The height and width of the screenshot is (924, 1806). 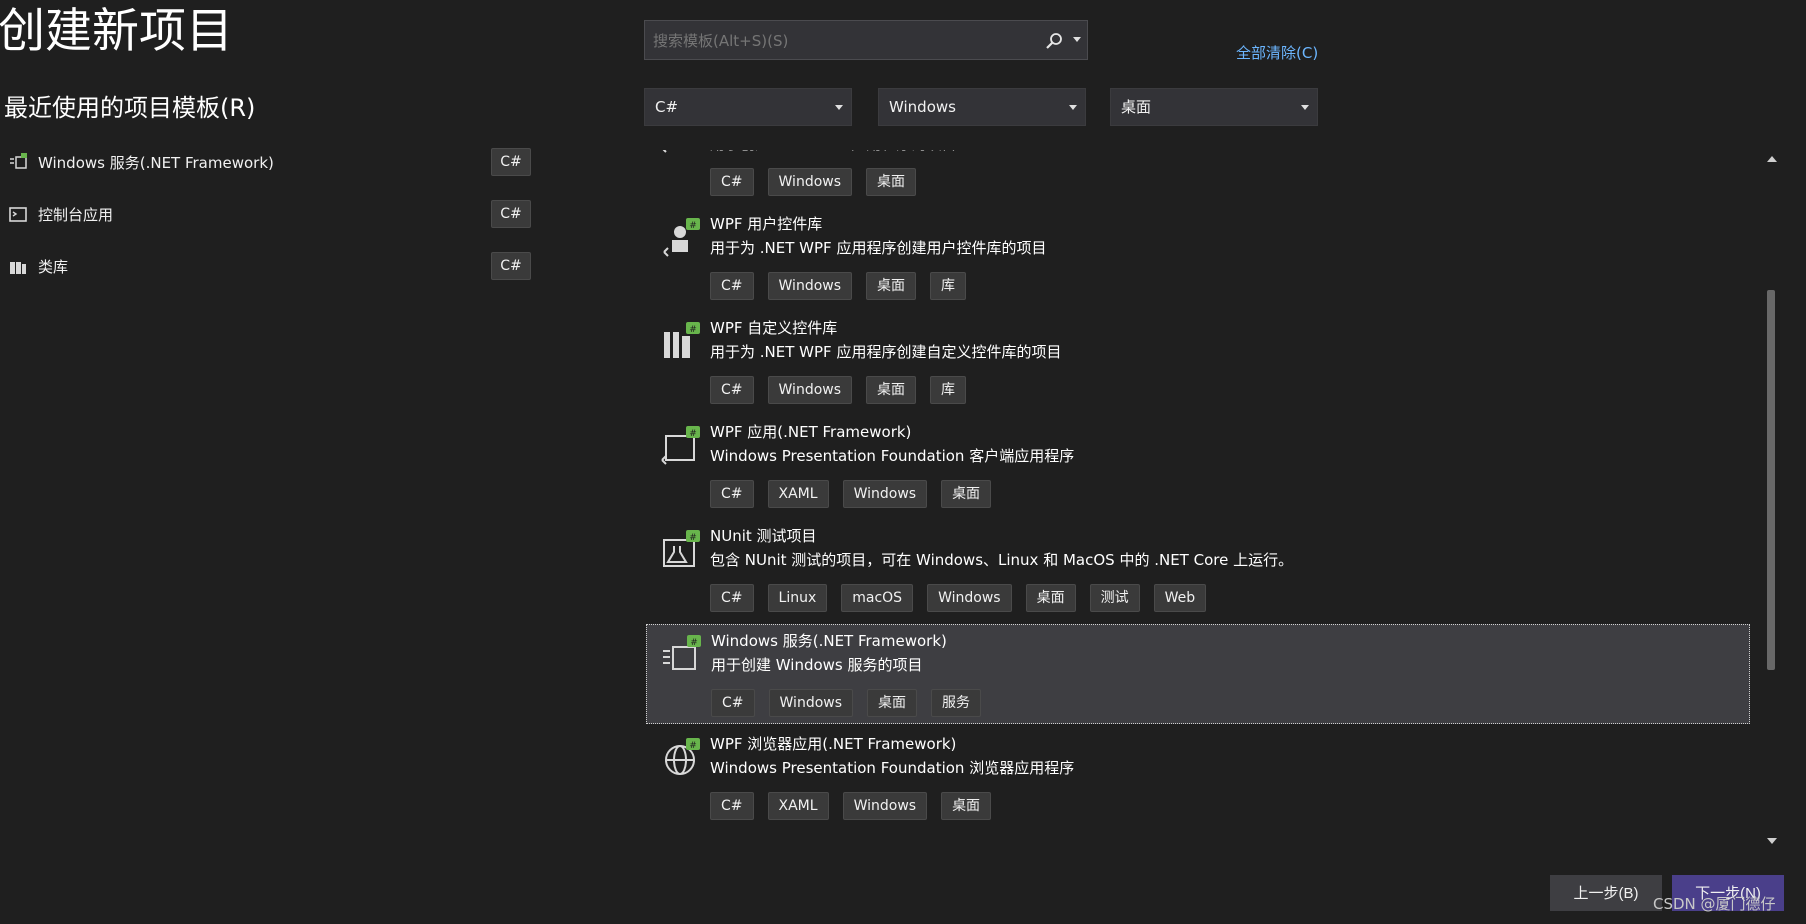 What do you see at coordinates (1772, 841) in the screenshot?
I see `scroll-down-arrow-icon` at bounding box center [1772, 841].